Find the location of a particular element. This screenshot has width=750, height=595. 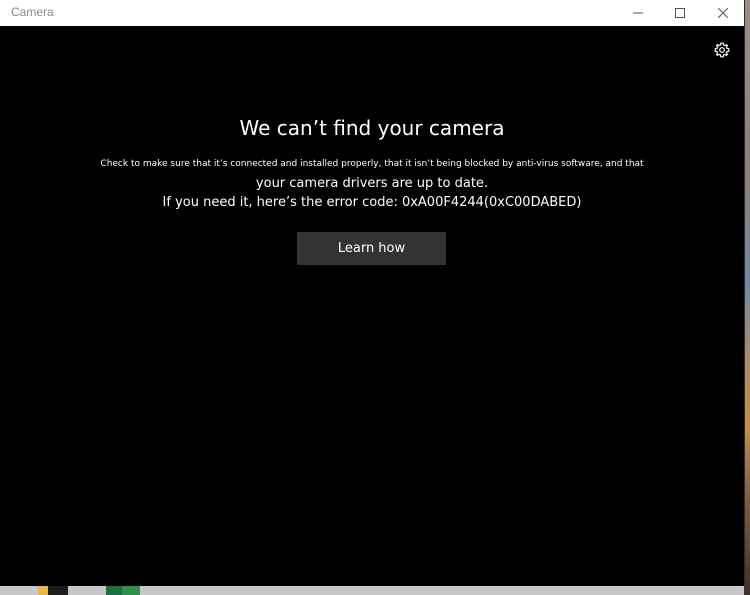

desktop-wallpaper-edge is located at coordinates (747, 297).